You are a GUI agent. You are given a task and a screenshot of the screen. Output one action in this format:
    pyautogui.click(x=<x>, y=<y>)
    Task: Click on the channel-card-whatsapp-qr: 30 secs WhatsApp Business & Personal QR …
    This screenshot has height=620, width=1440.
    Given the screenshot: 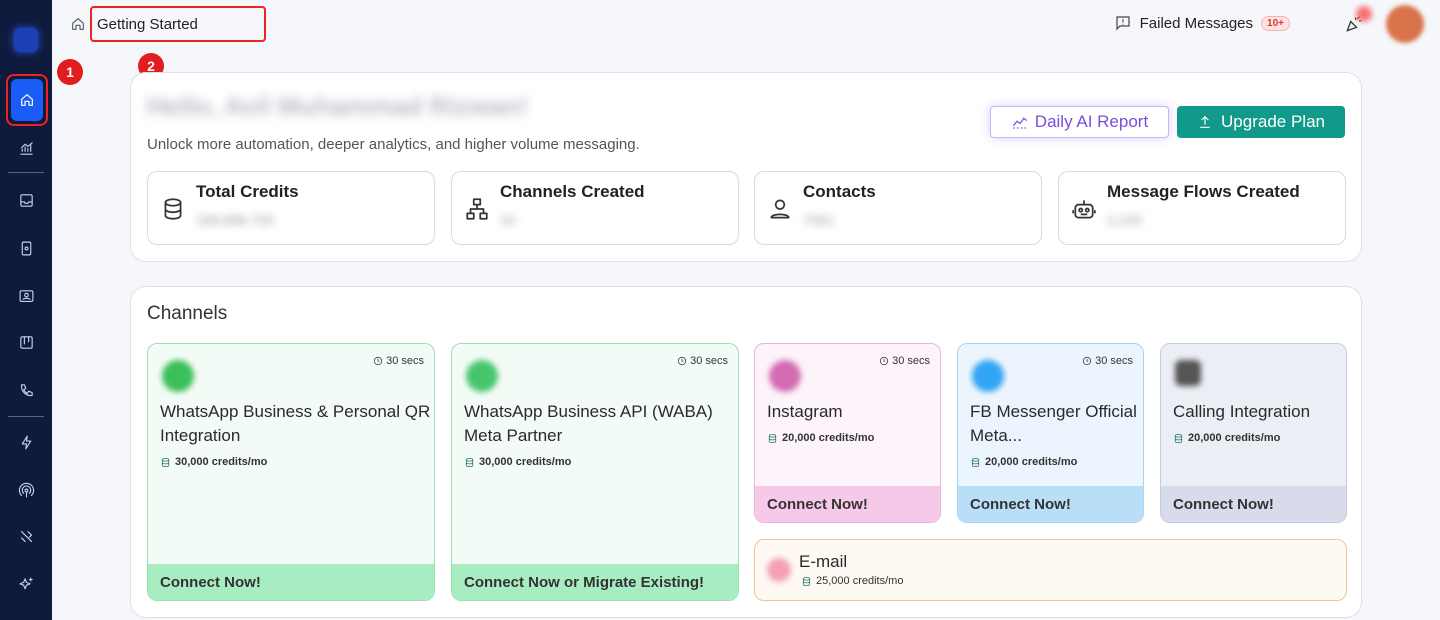 What is the action you would take?
    pyautogui.click(x=291, y=472)
    